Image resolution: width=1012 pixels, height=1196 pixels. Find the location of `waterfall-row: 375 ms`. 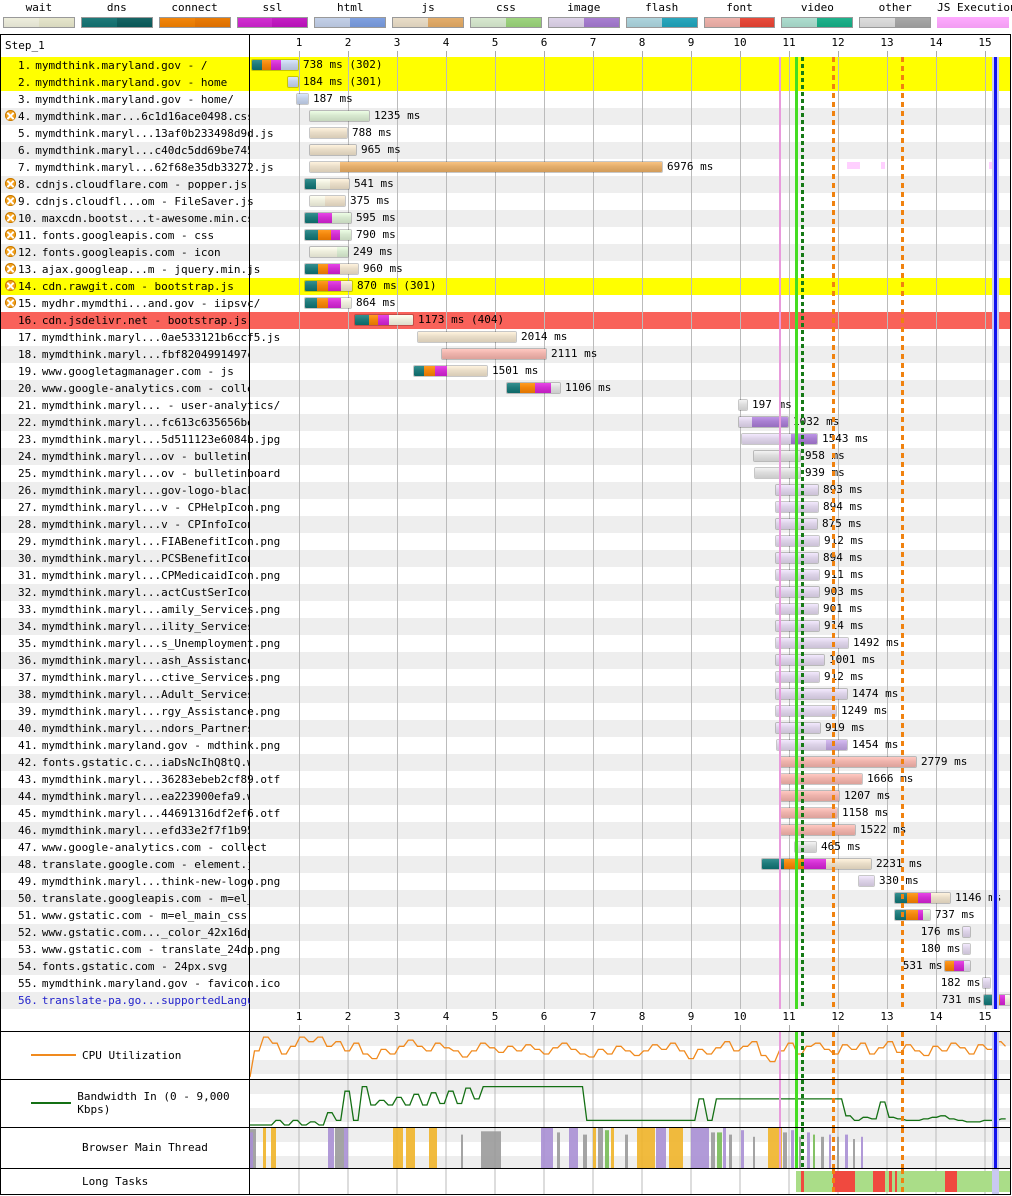

waterfall-row: 375 ms is located at coordinates (630, 201).